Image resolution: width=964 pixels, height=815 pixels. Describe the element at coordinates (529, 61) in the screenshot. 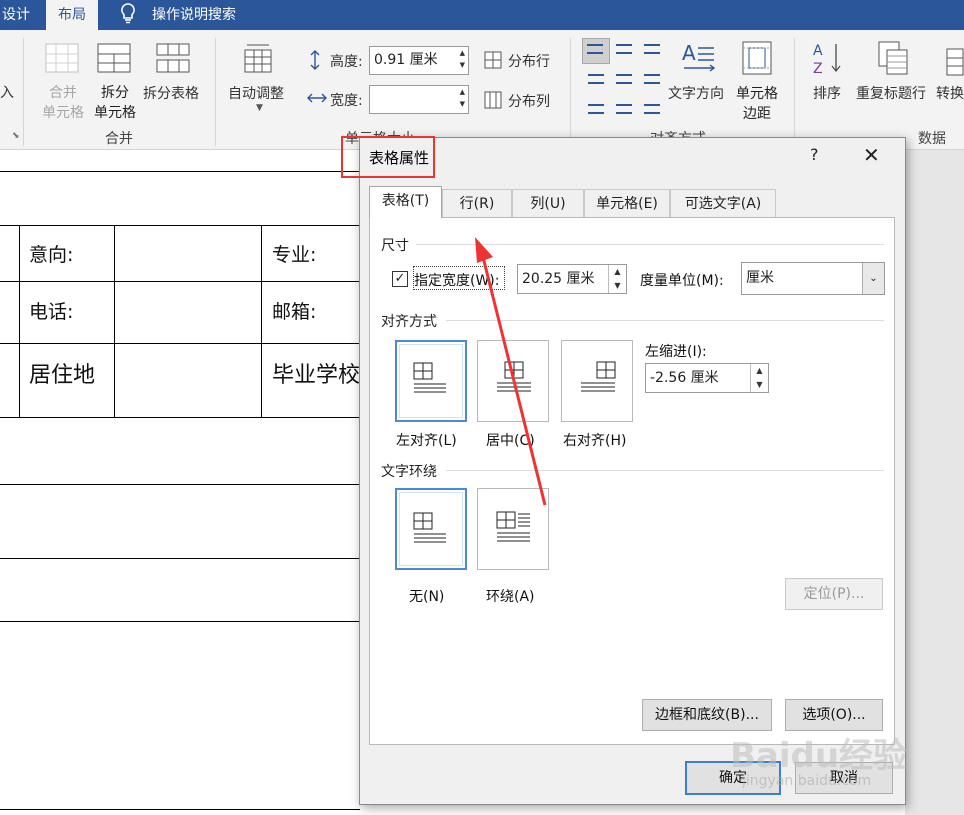

I see `distribute-rows-button: 分布行` at that location.